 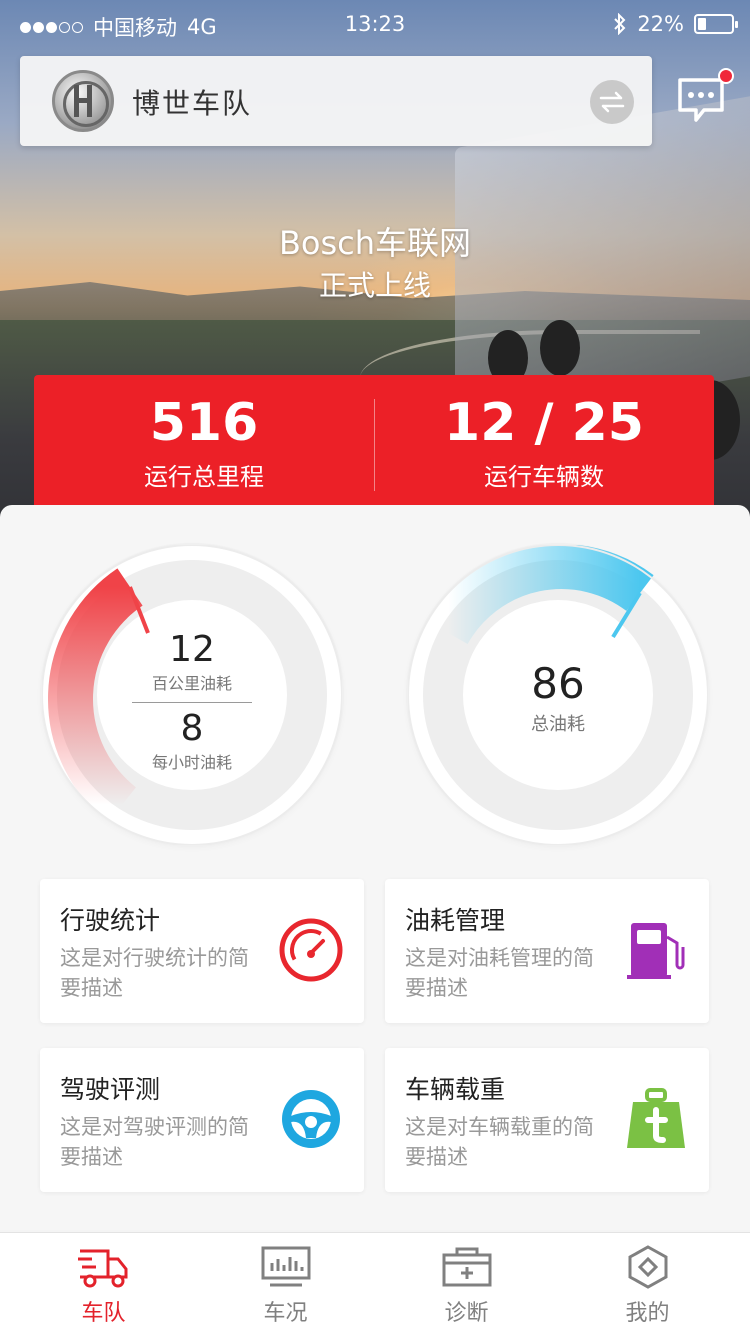 What do you see at coordinates (648, 1267) in the screenshot?
I see `profile-hexagon-icon` at bounding box center [648, 1267].